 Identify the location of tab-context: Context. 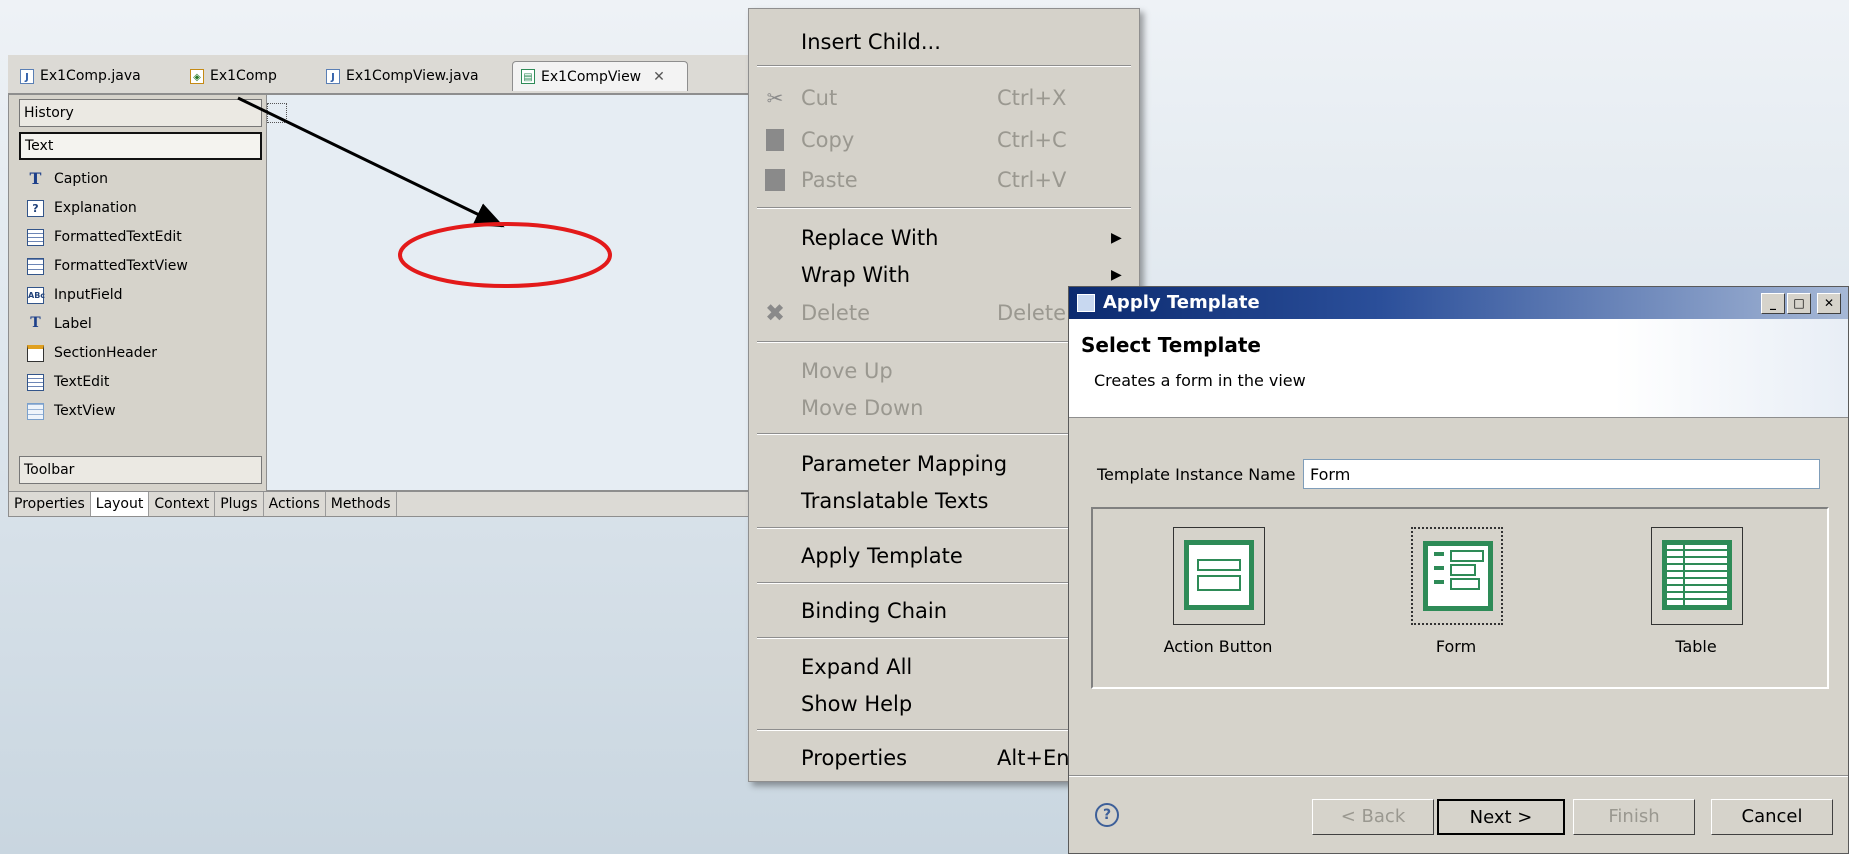
(182, 504).